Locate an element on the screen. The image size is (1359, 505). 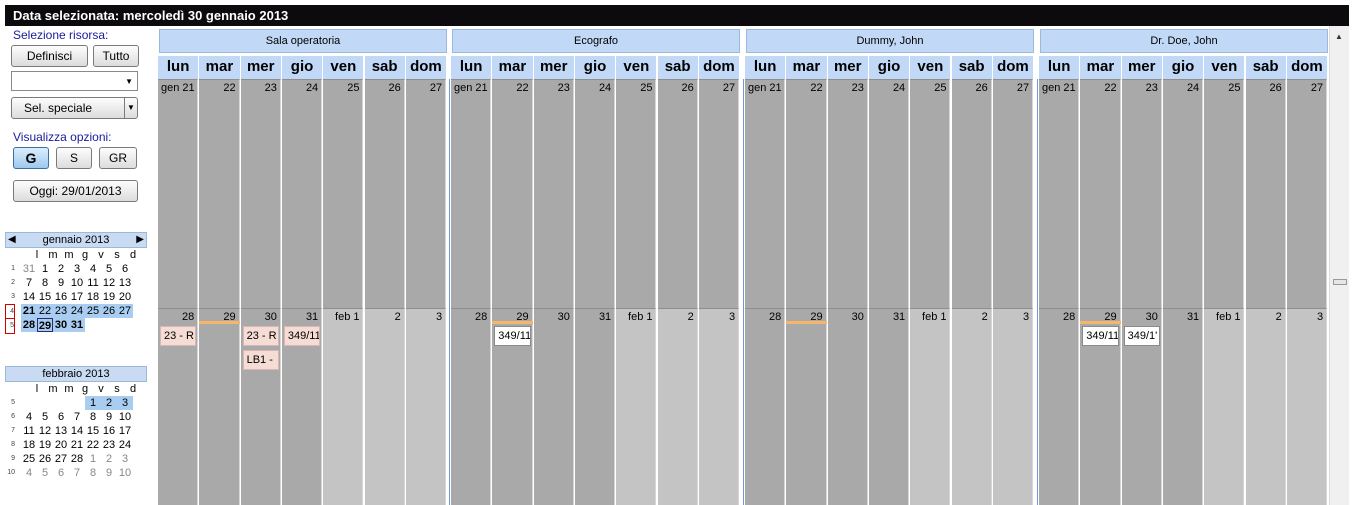
day-cell: 30 is located at coordinates (847, 406).